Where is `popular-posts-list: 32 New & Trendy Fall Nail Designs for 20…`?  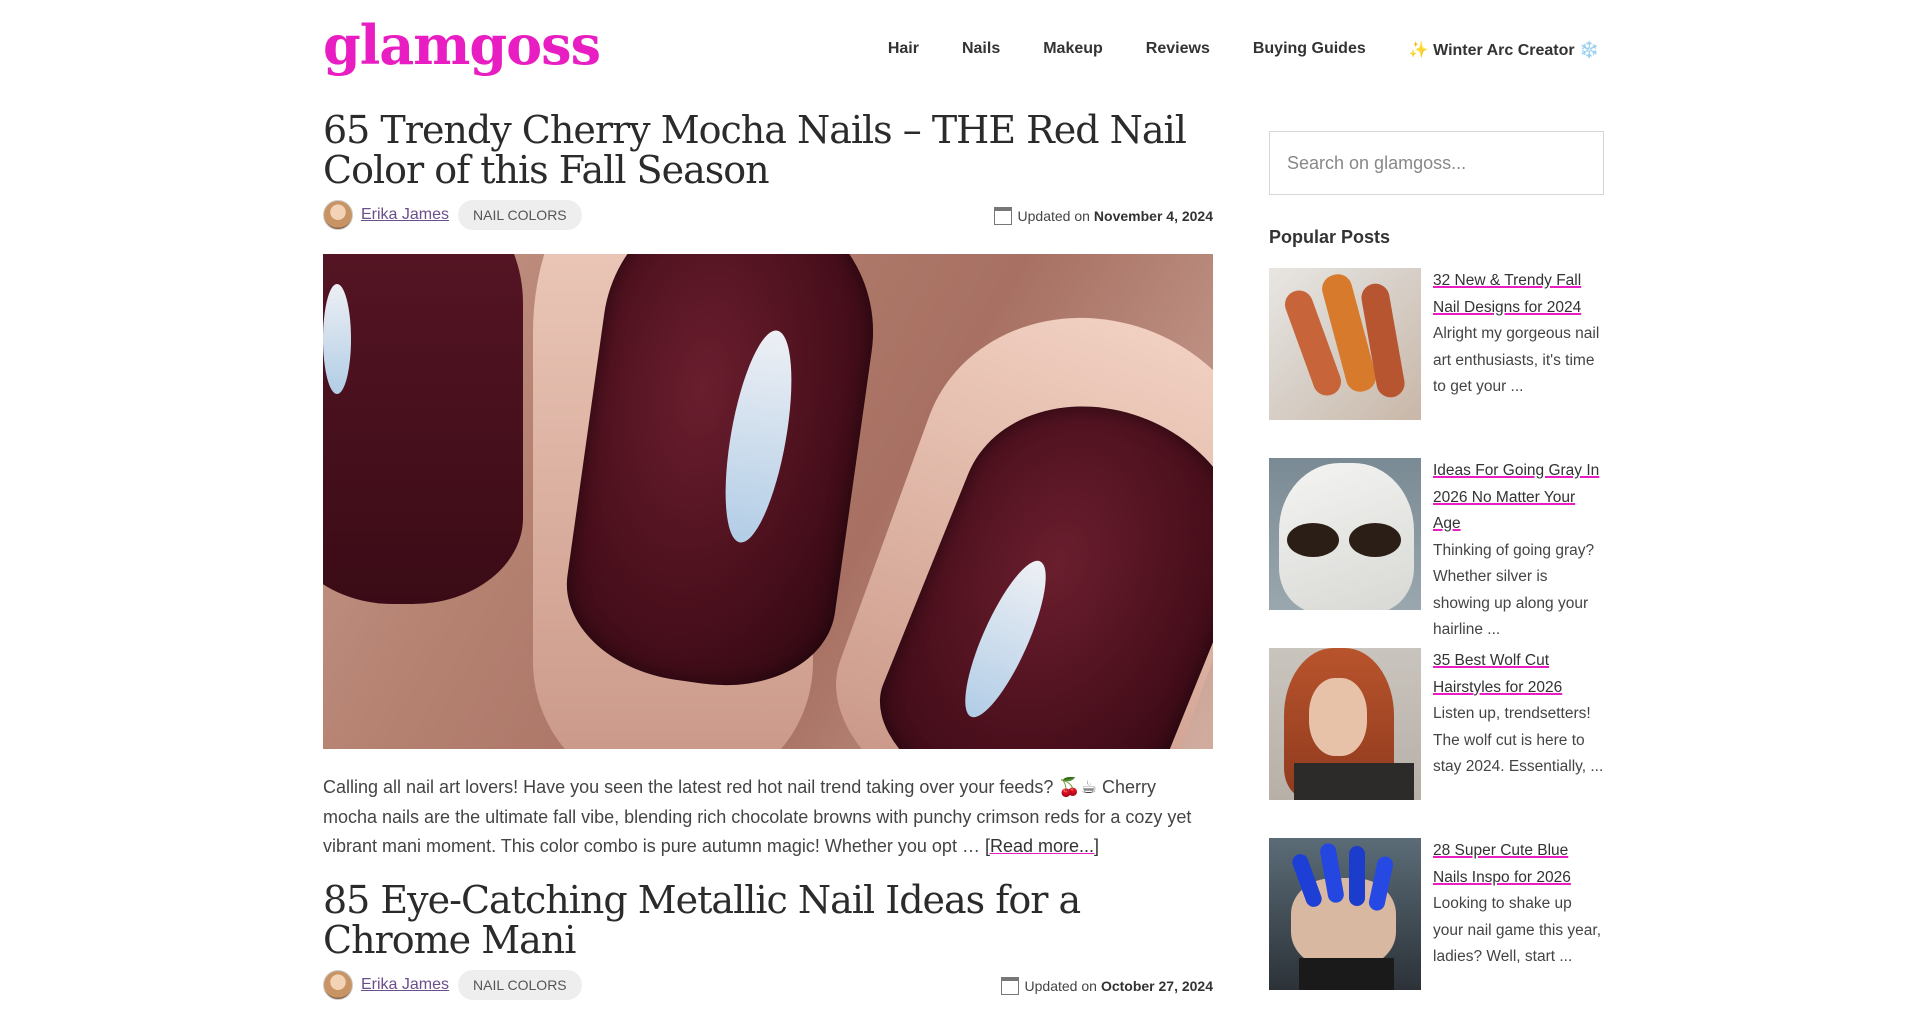 popular-posts-list: 32 New & Trendy Fall Nail Designs for 20… is located at coordinates (1436, 648).